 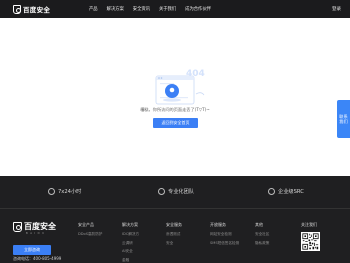 I want to click on footer-logo: 百度安全, so click(x=34, y=226).